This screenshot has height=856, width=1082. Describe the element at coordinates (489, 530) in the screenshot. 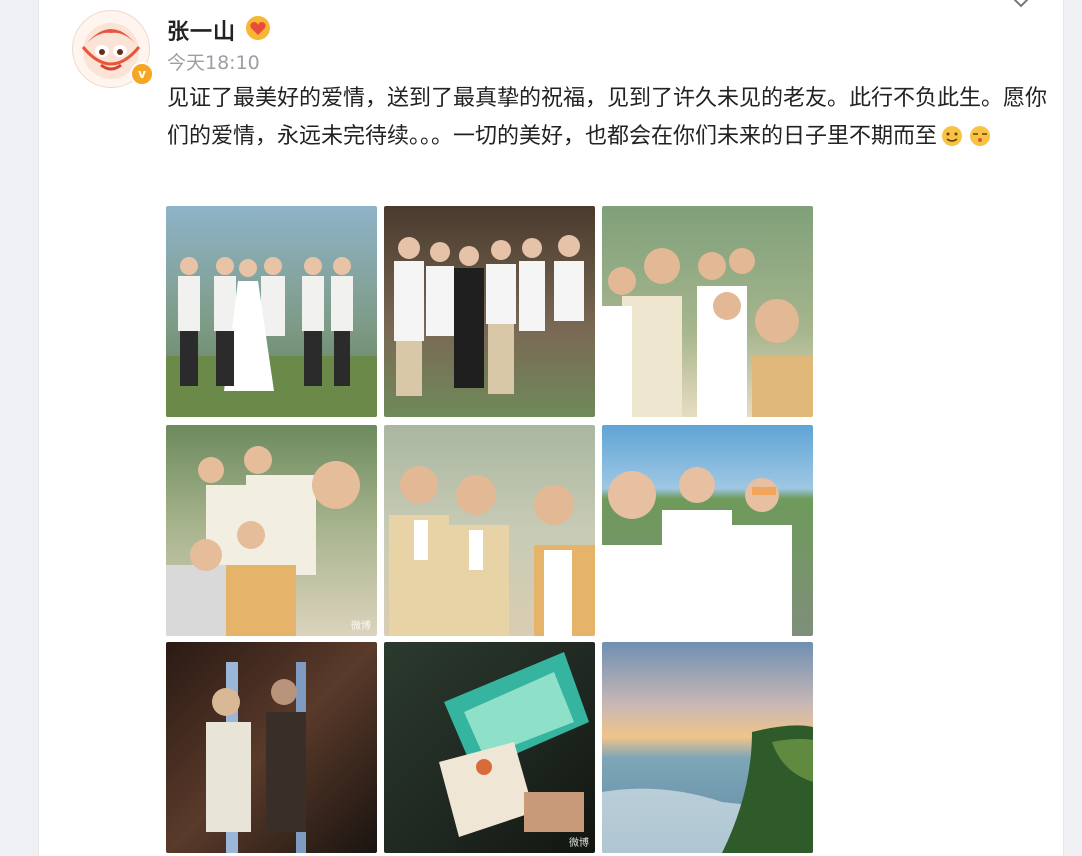

I see `three-in-suits-photo` at that location.